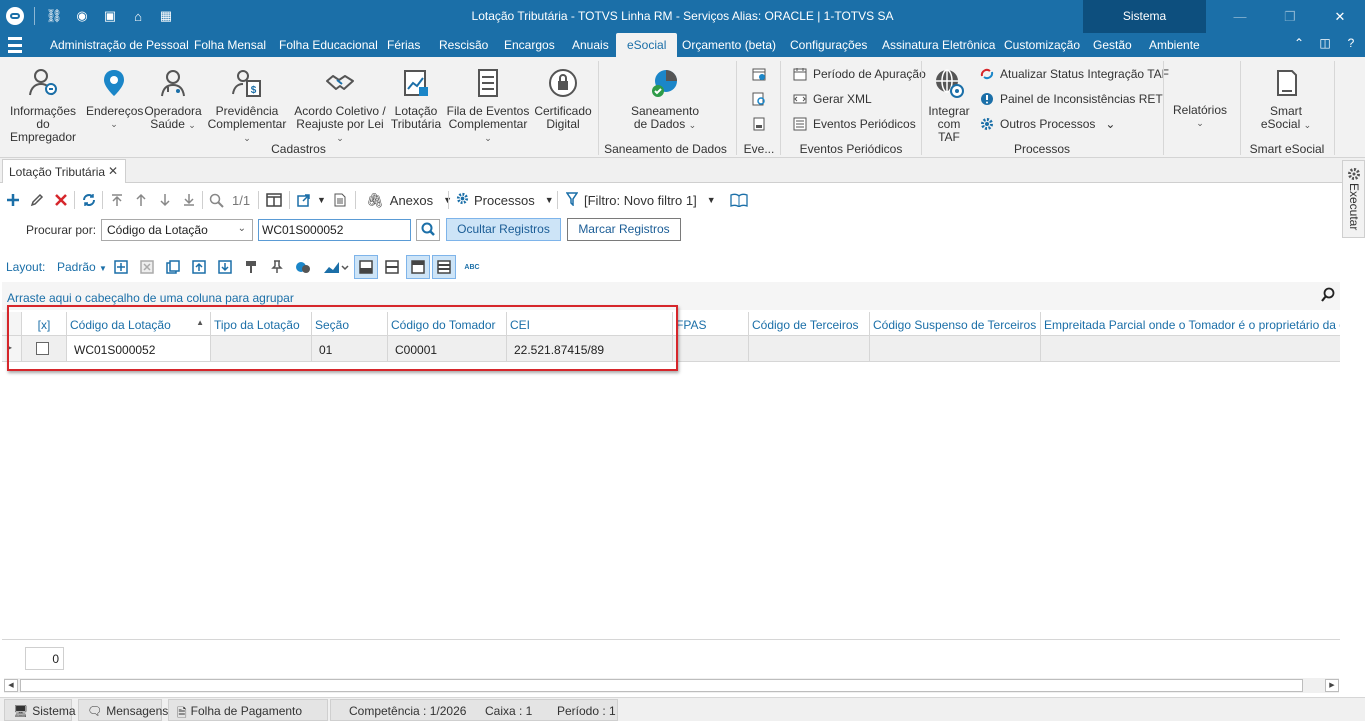 Image resolution: width=1365 pixels, height=721 pixels. What do you see at coordinates (177, 230) in the screenshot?
I see `search-field-select: Código da Lotação ⌄` at bounding box center [177, 230].